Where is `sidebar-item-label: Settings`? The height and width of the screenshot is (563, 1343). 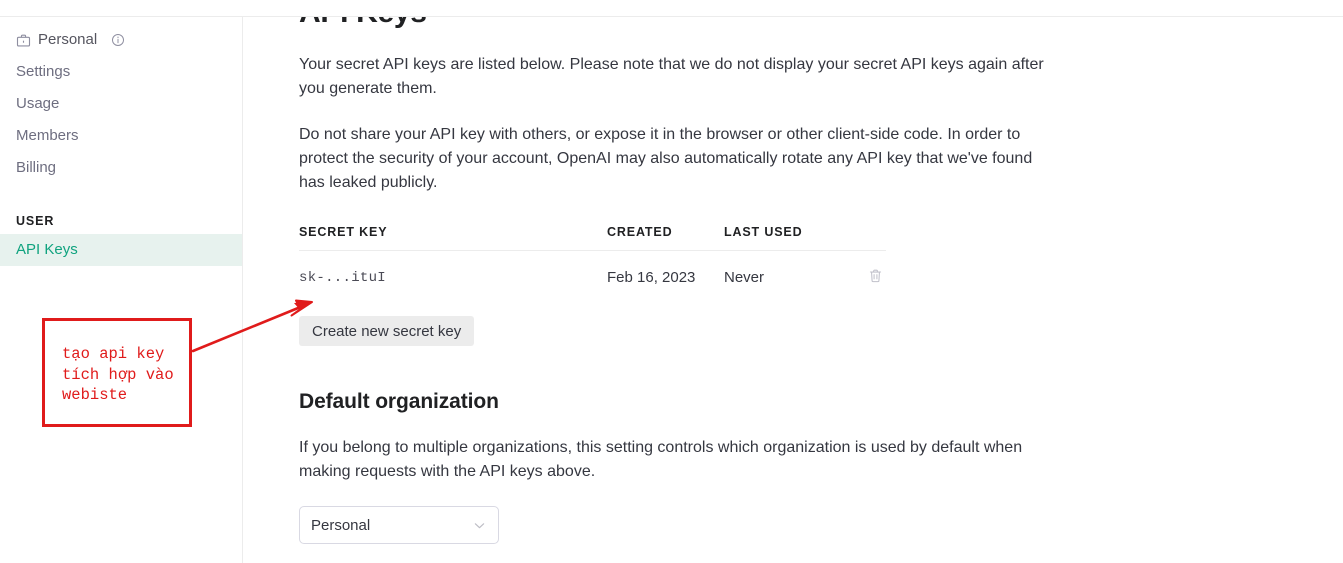
sidebar-item-label: Settings is located at coordinates (43, 71).